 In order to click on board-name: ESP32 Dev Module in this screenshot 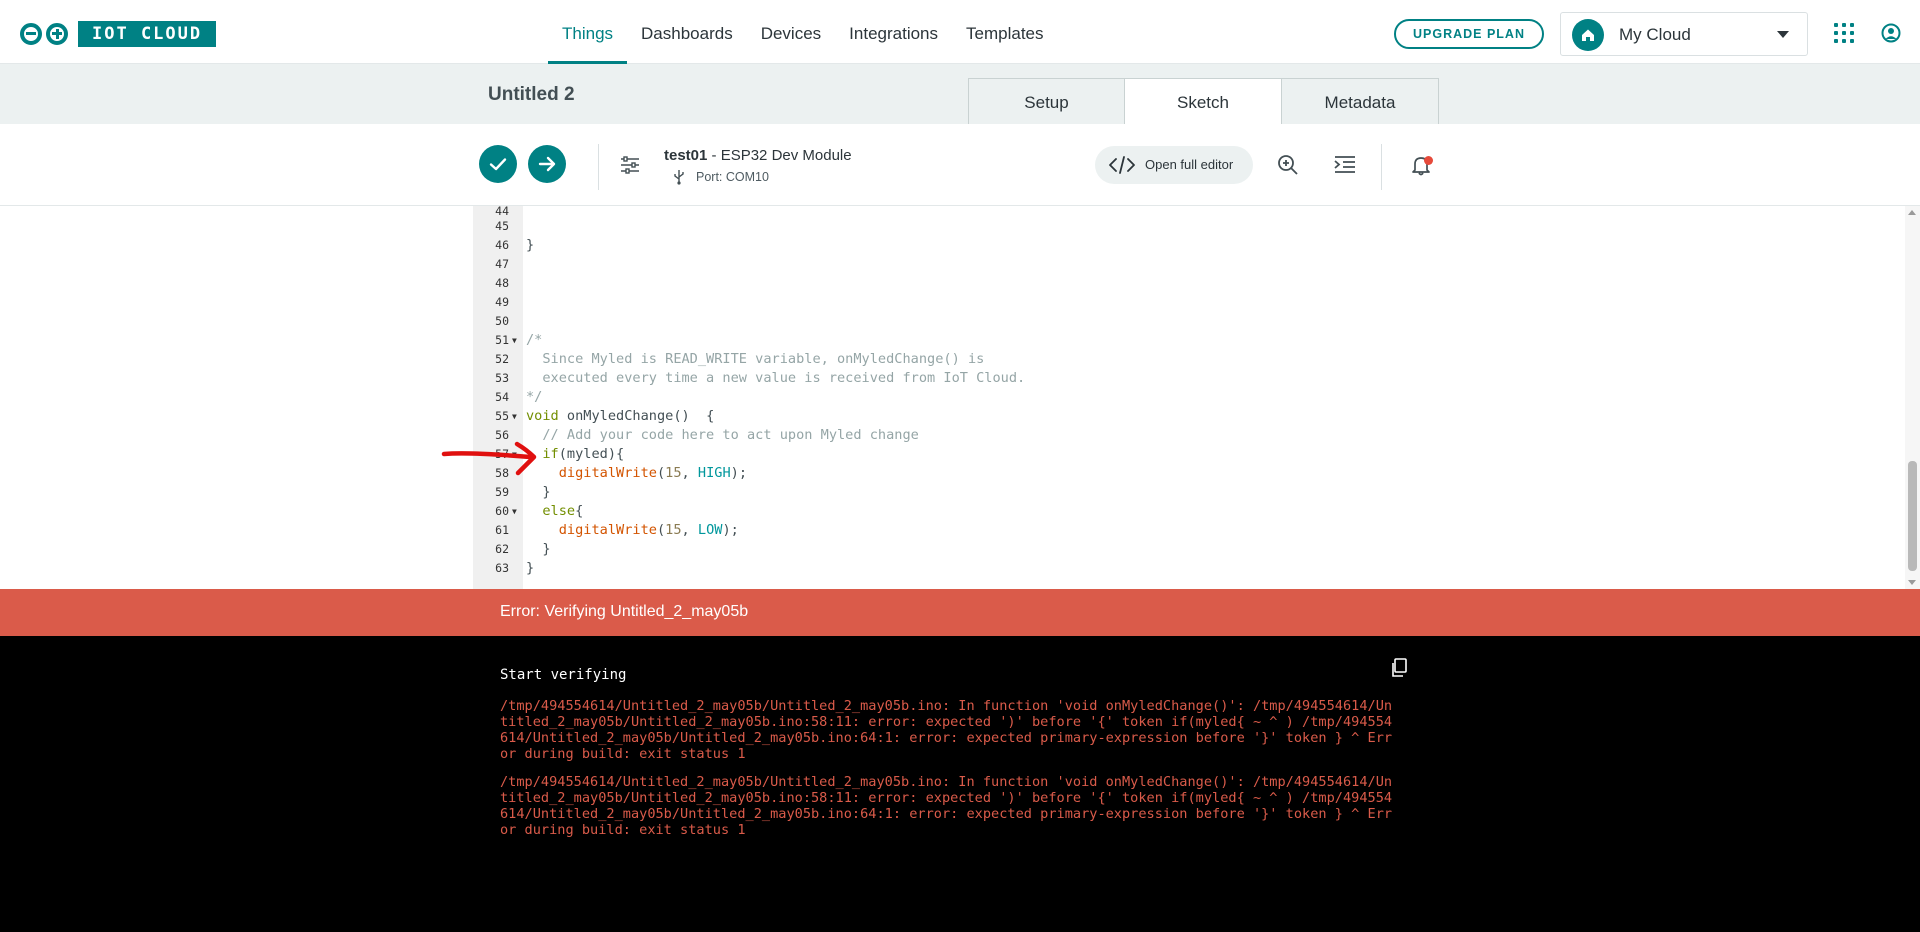, I will do `click(786, 155)`.